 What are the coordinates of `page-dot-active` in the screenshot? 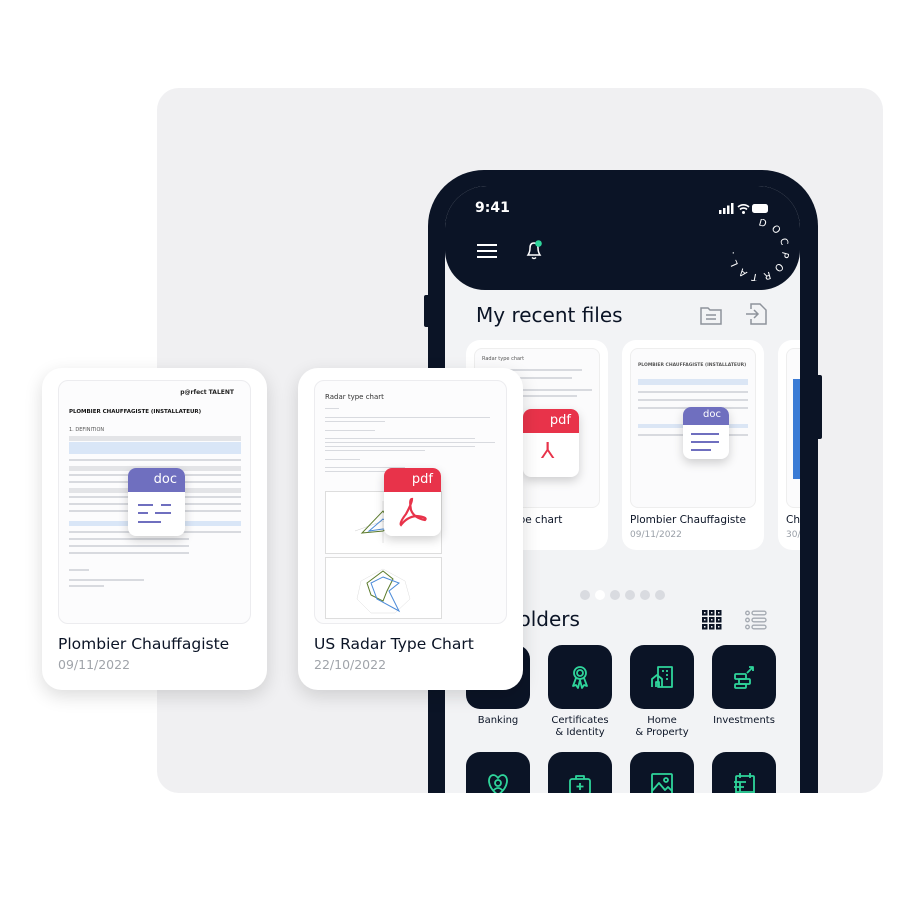 It's located at (600, 595).